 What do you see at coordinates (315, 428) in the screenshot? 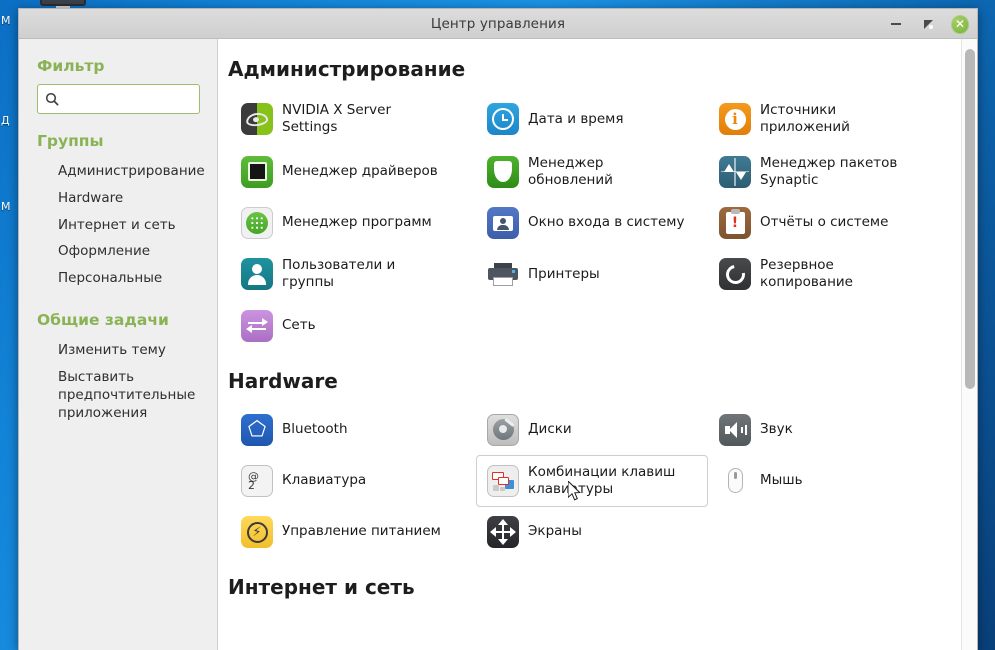
I see `app-label: Bluetooth` at bounding box center [315, 428].